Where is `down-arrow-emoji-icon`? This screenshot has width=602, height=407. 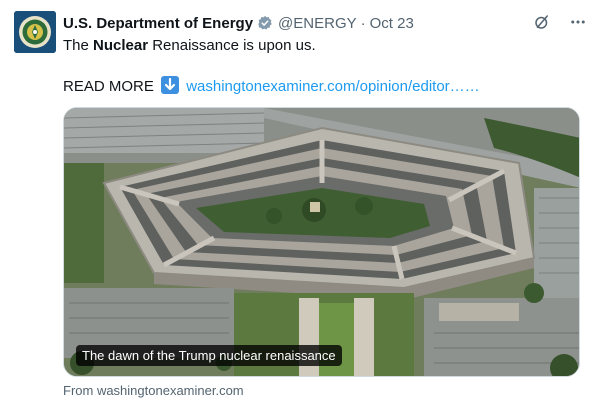 down-arrow-emoji-icon is located at coordinates (170, 85).